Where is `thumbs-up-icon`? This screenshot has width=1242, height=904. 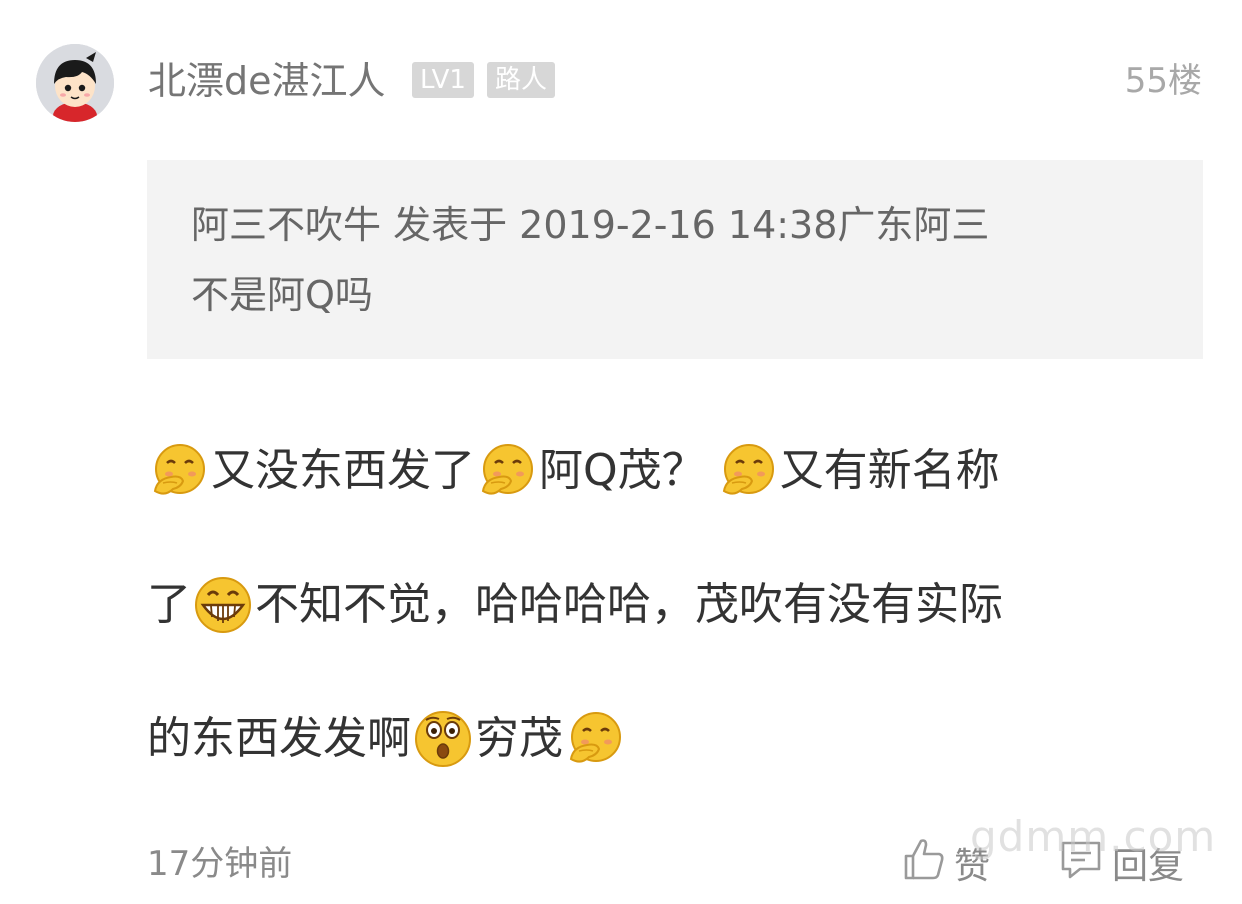 thumbs-up-icon is located at coordinates (924, 863).